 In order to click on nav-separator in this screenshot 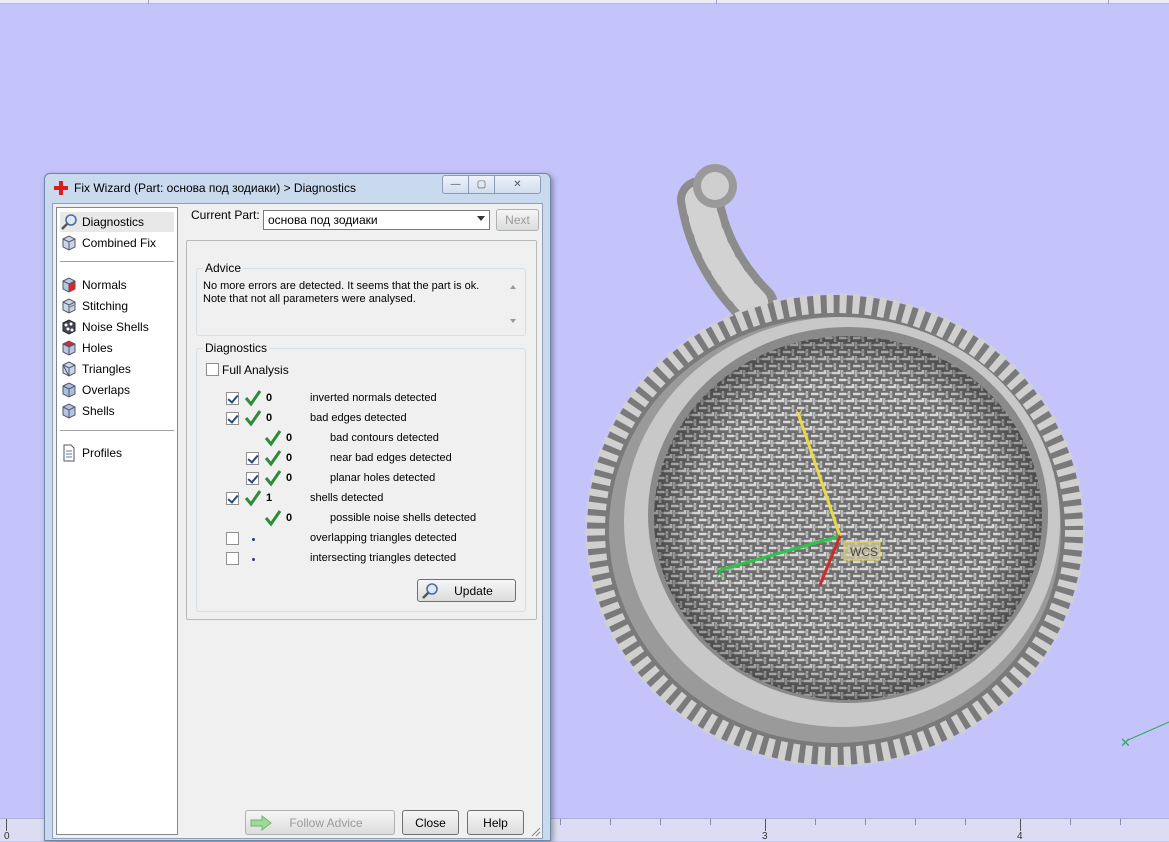, I will do `click(117, 430)`.